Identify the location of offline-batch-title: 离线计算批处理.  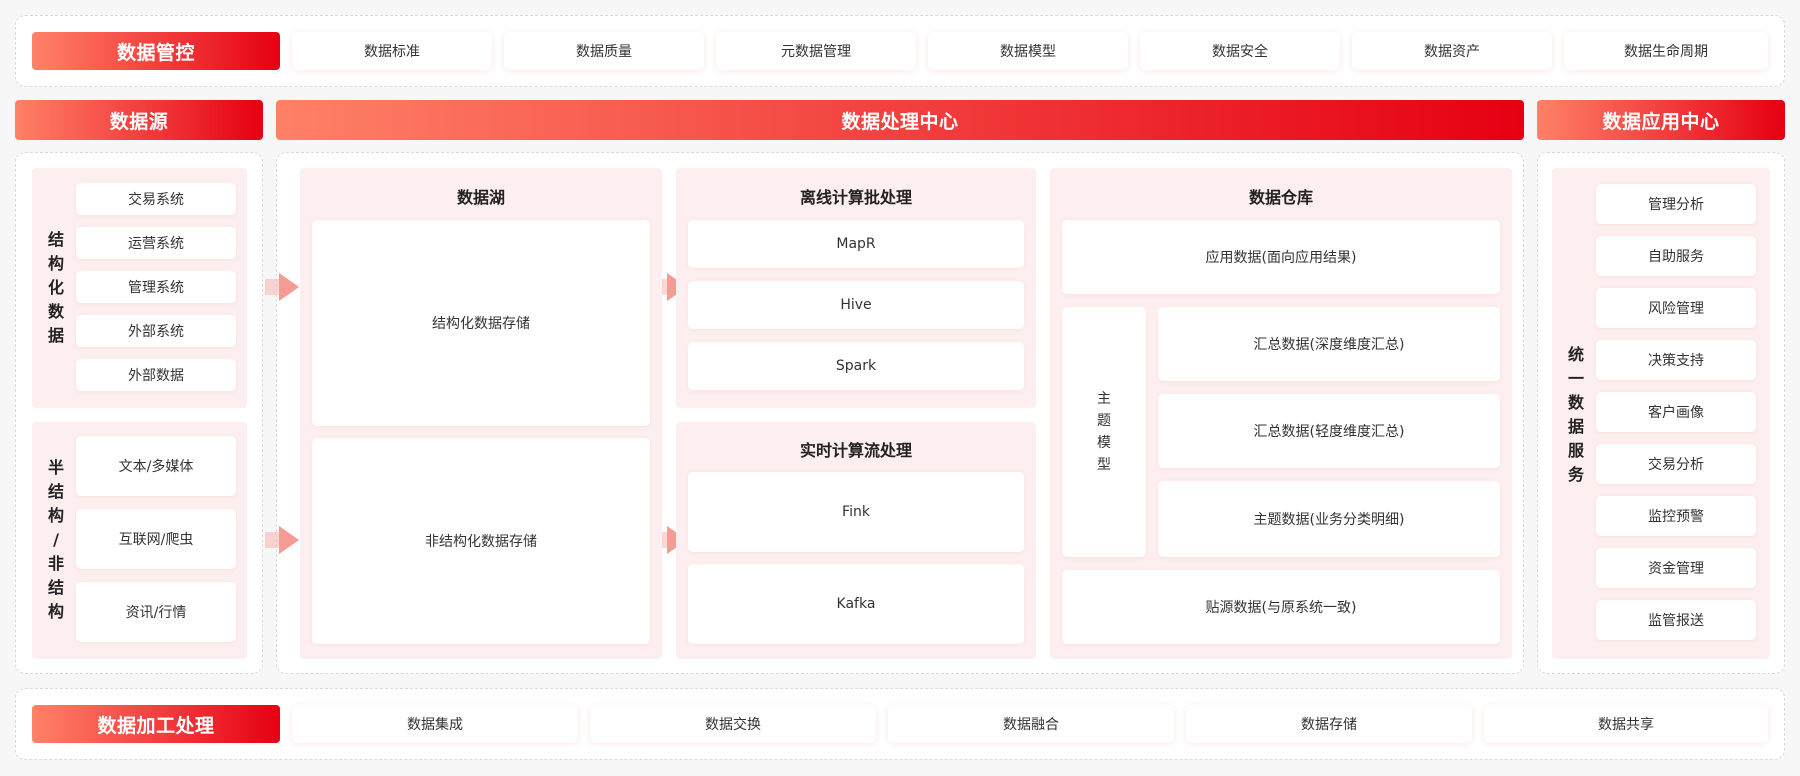
(855, 197).